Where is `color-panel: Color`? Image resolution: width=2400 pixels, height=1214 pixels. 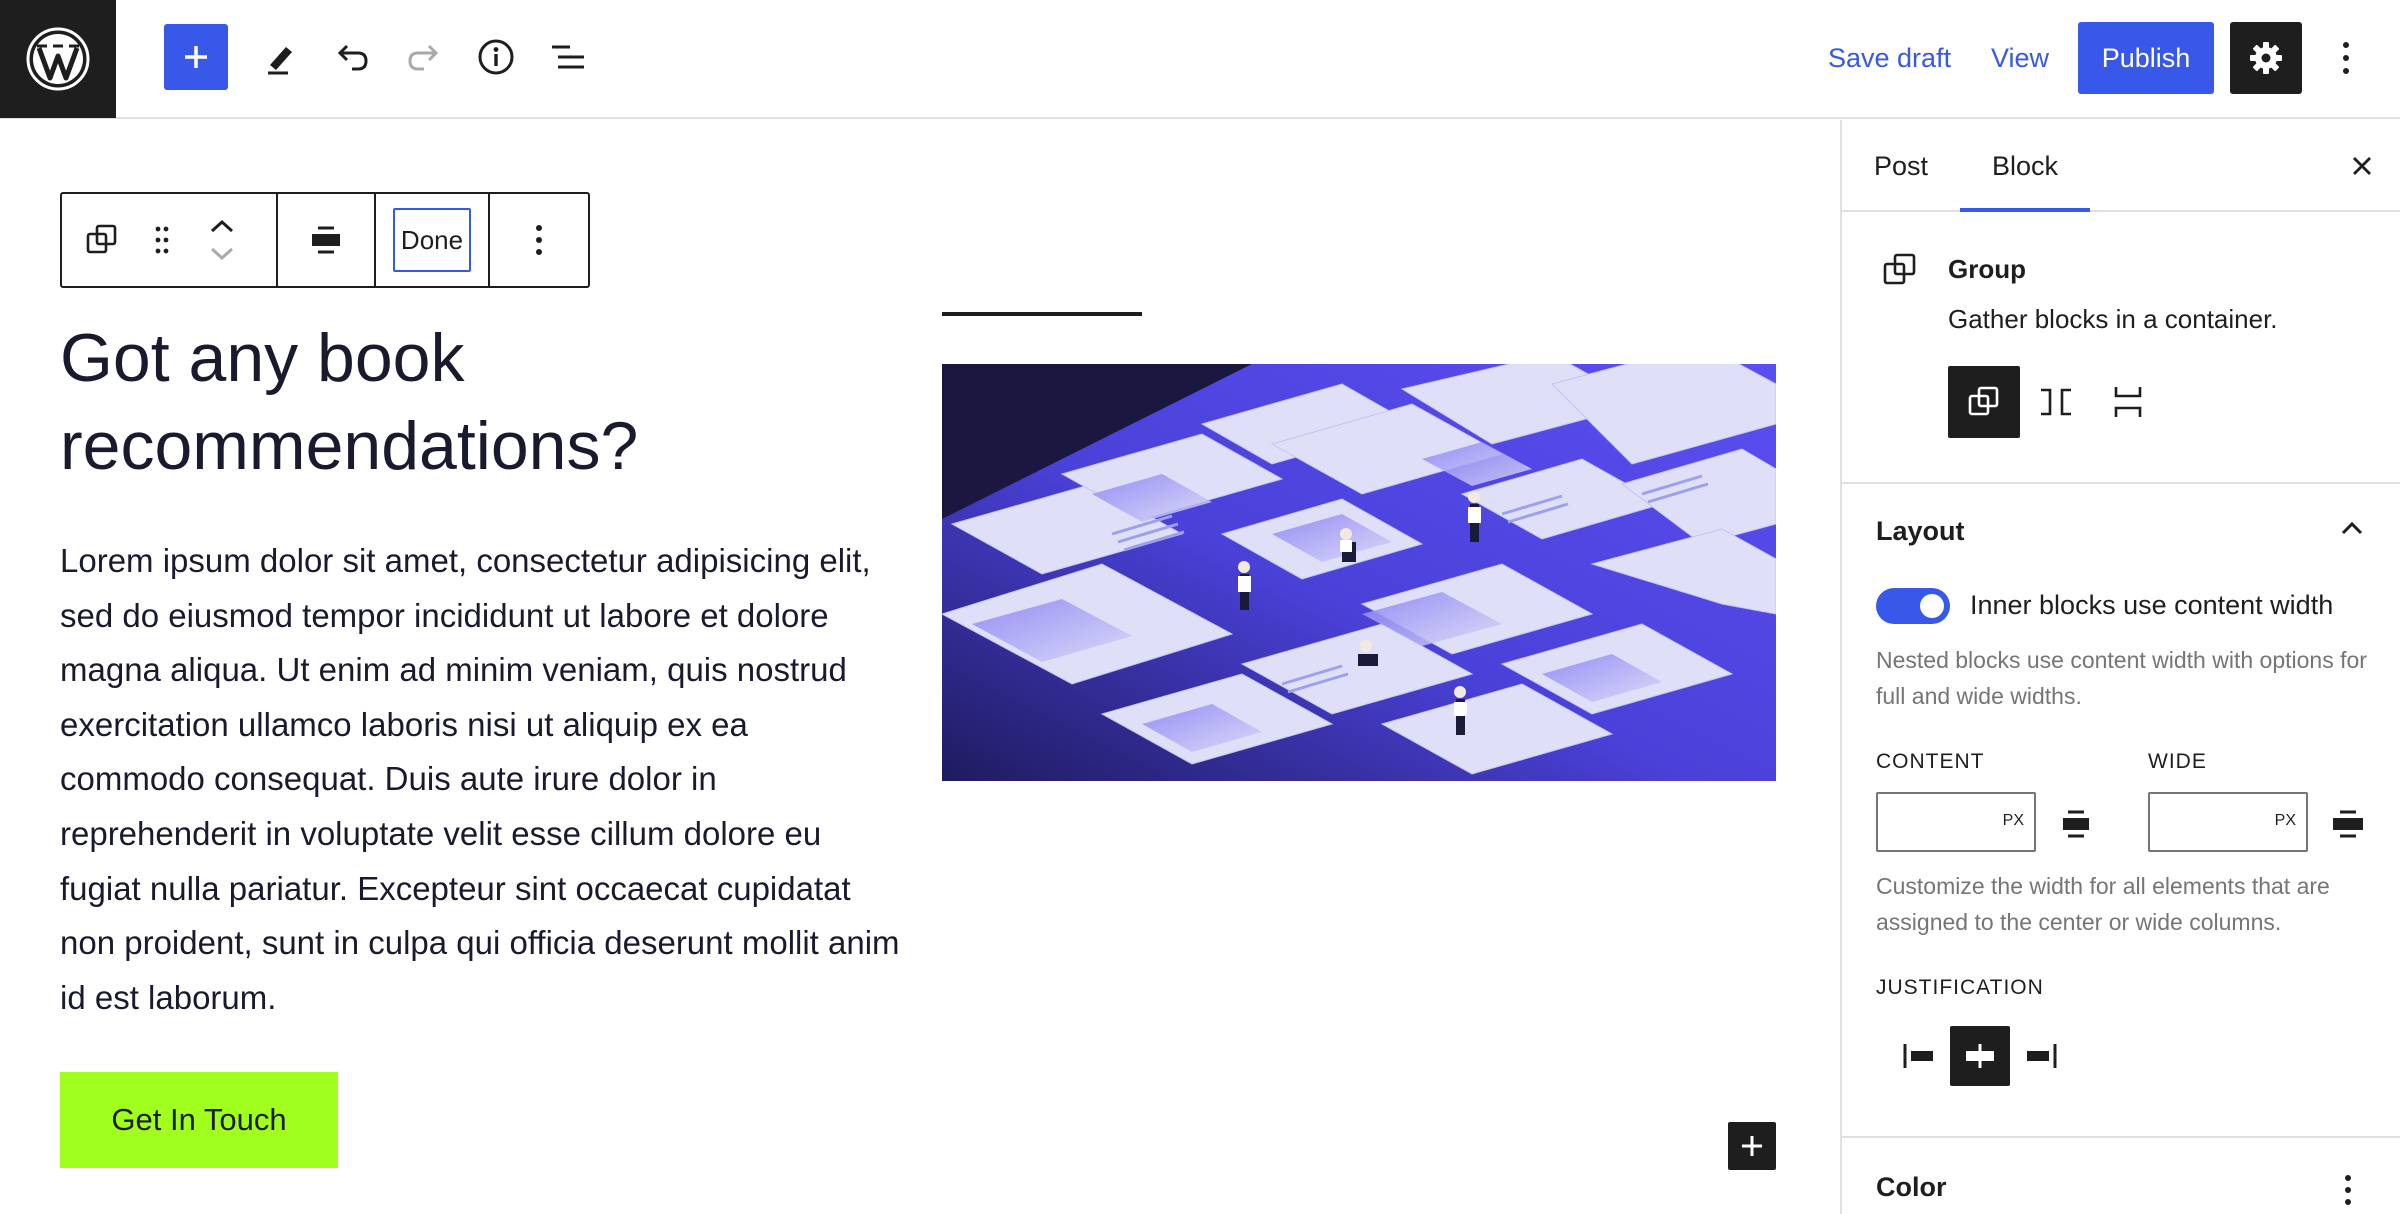
color-panel: Color is located at coordinates (2121, 1177).